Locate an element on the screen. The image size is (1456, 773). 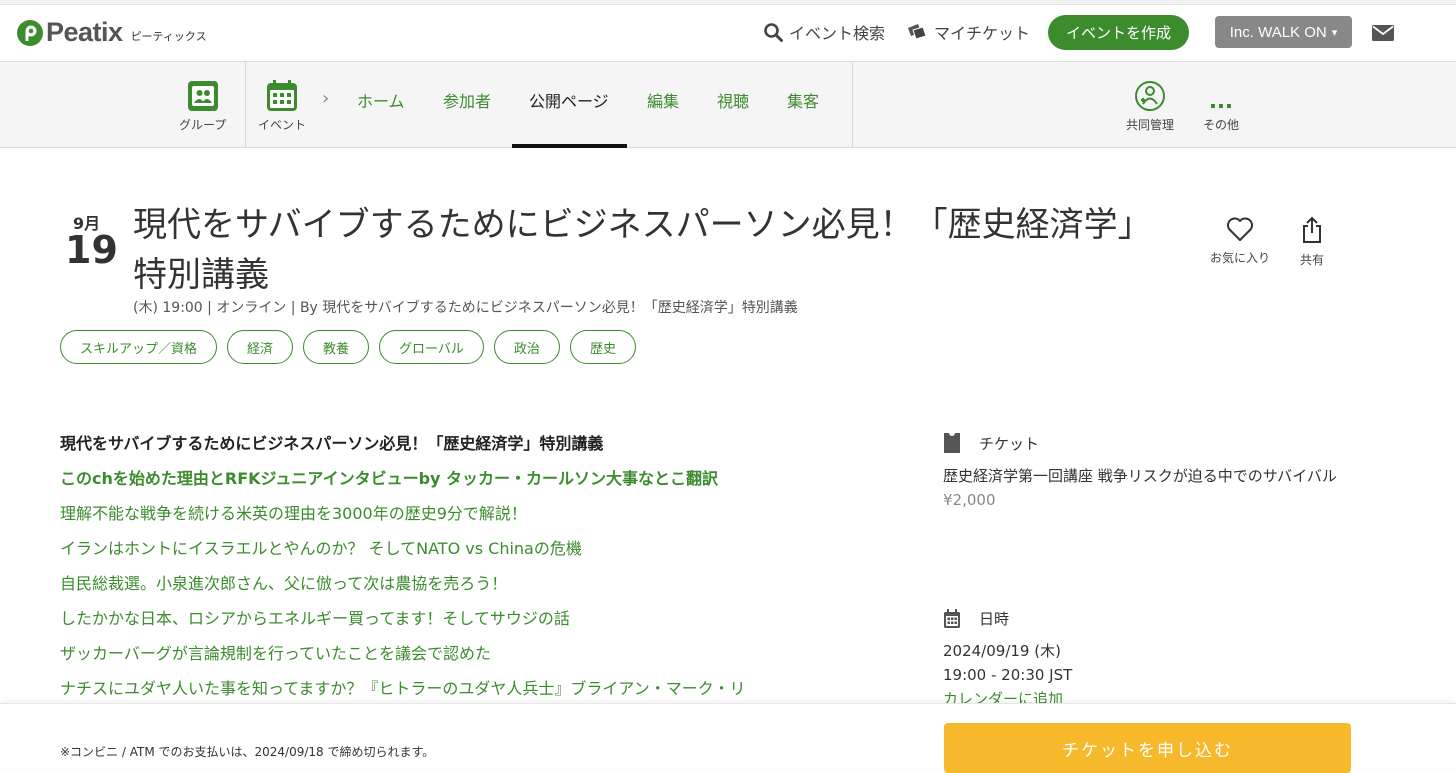
event-date: 2024/09/19 (木) is located at coordinates (1002, 651).